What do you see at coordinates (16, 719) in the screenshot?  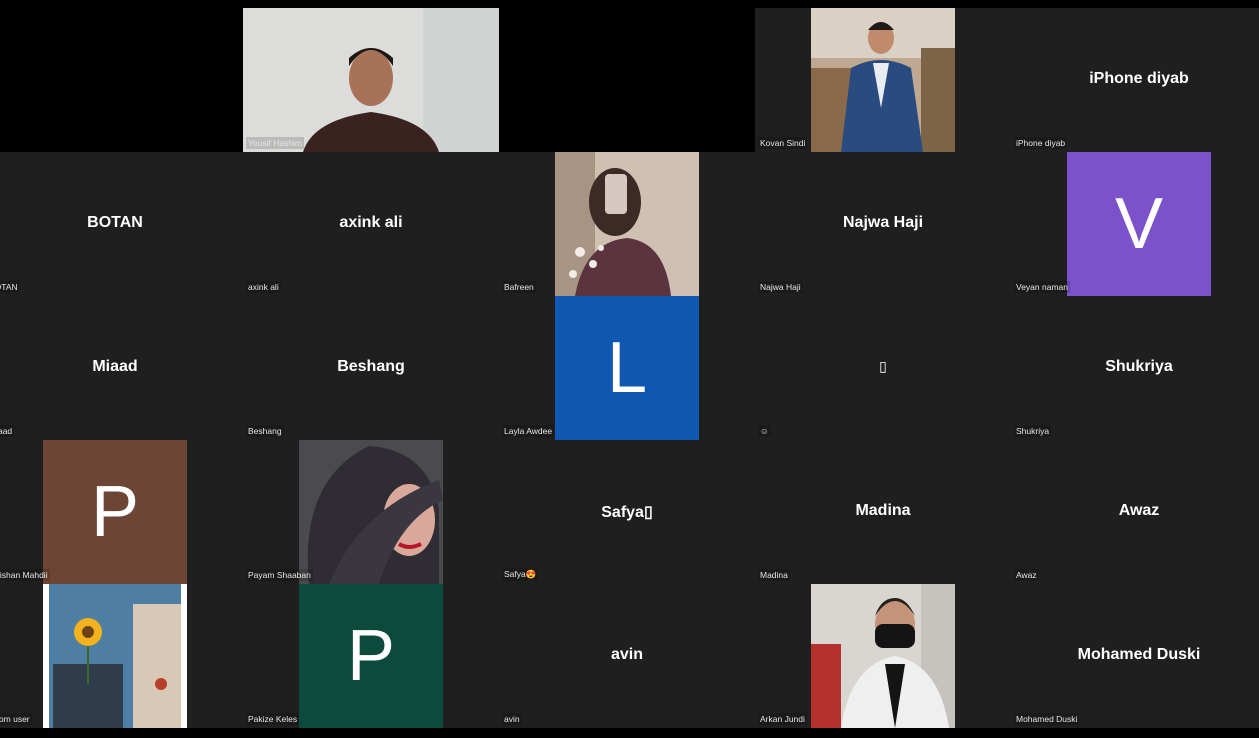 I see `participant-name-label: Zoom user` at bounding box center [16, 719].